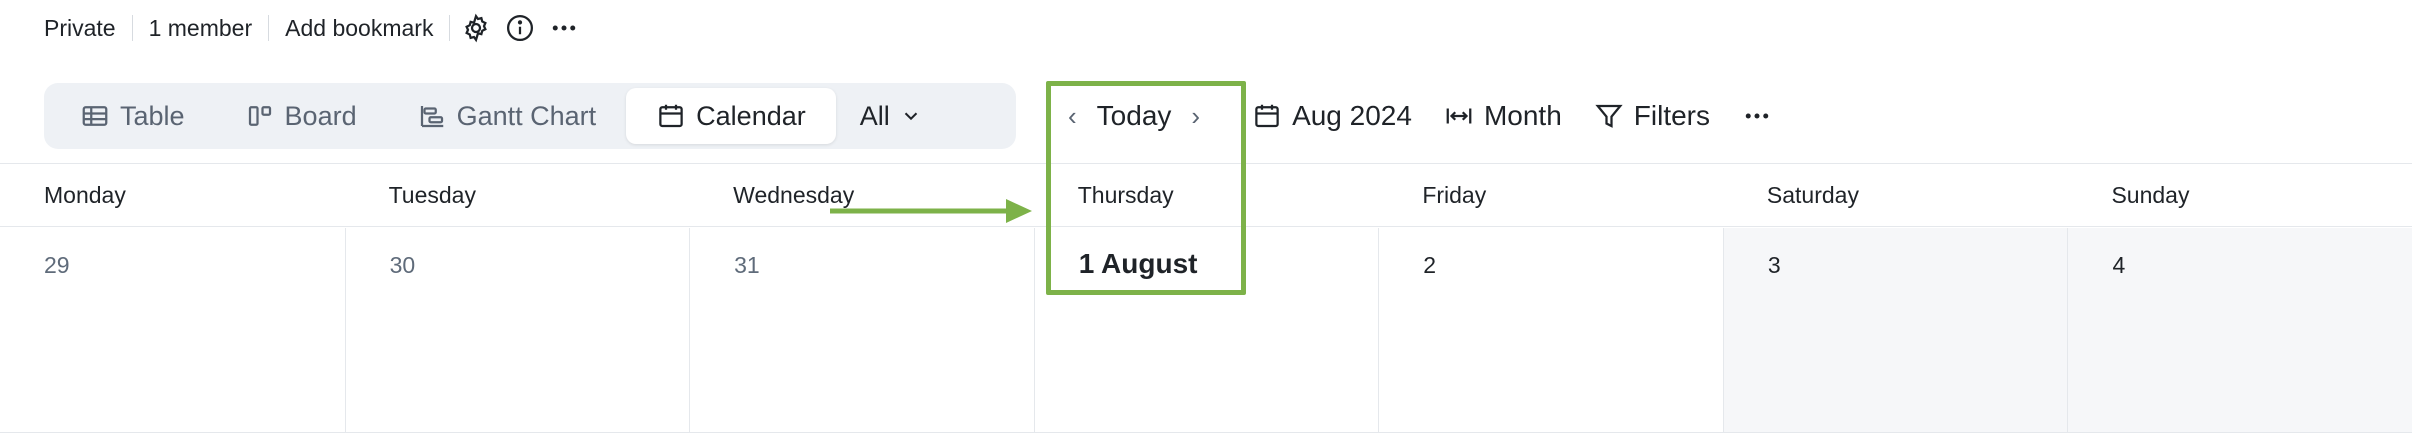 The image size is (2412, 442). Describe the element at coordinates (1454, 194) in the screenshot. I see `weekday-friday: Friday` at that location.